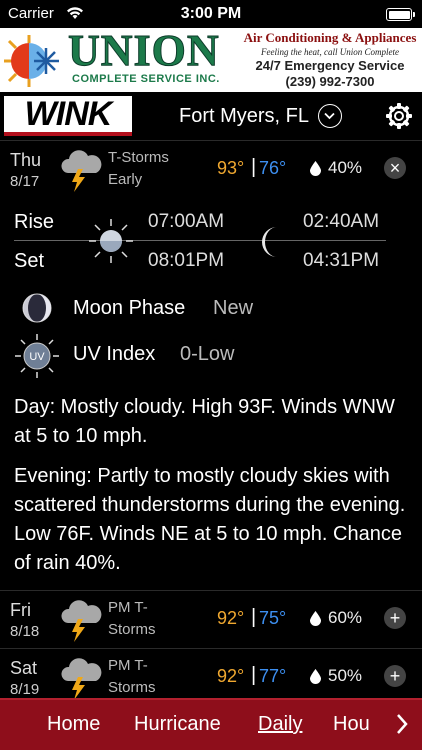 The height and width of the screenshot is (750, 422). What do you see at coordinates (186, 260) in the screenshot?
I see `sunset-time: 08:01PM` at bounding box center [186, 260].